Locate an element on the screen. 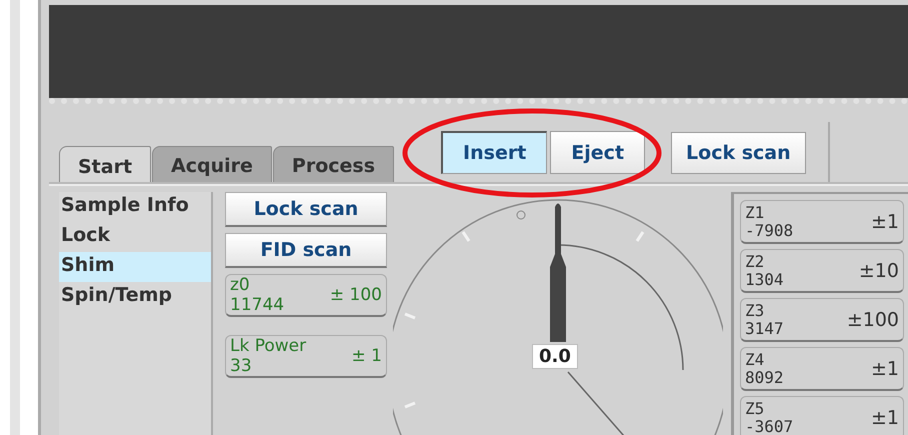 The image size is (908, 435). lock-scan-button: Lock scan is located at coordinates (738, 153).